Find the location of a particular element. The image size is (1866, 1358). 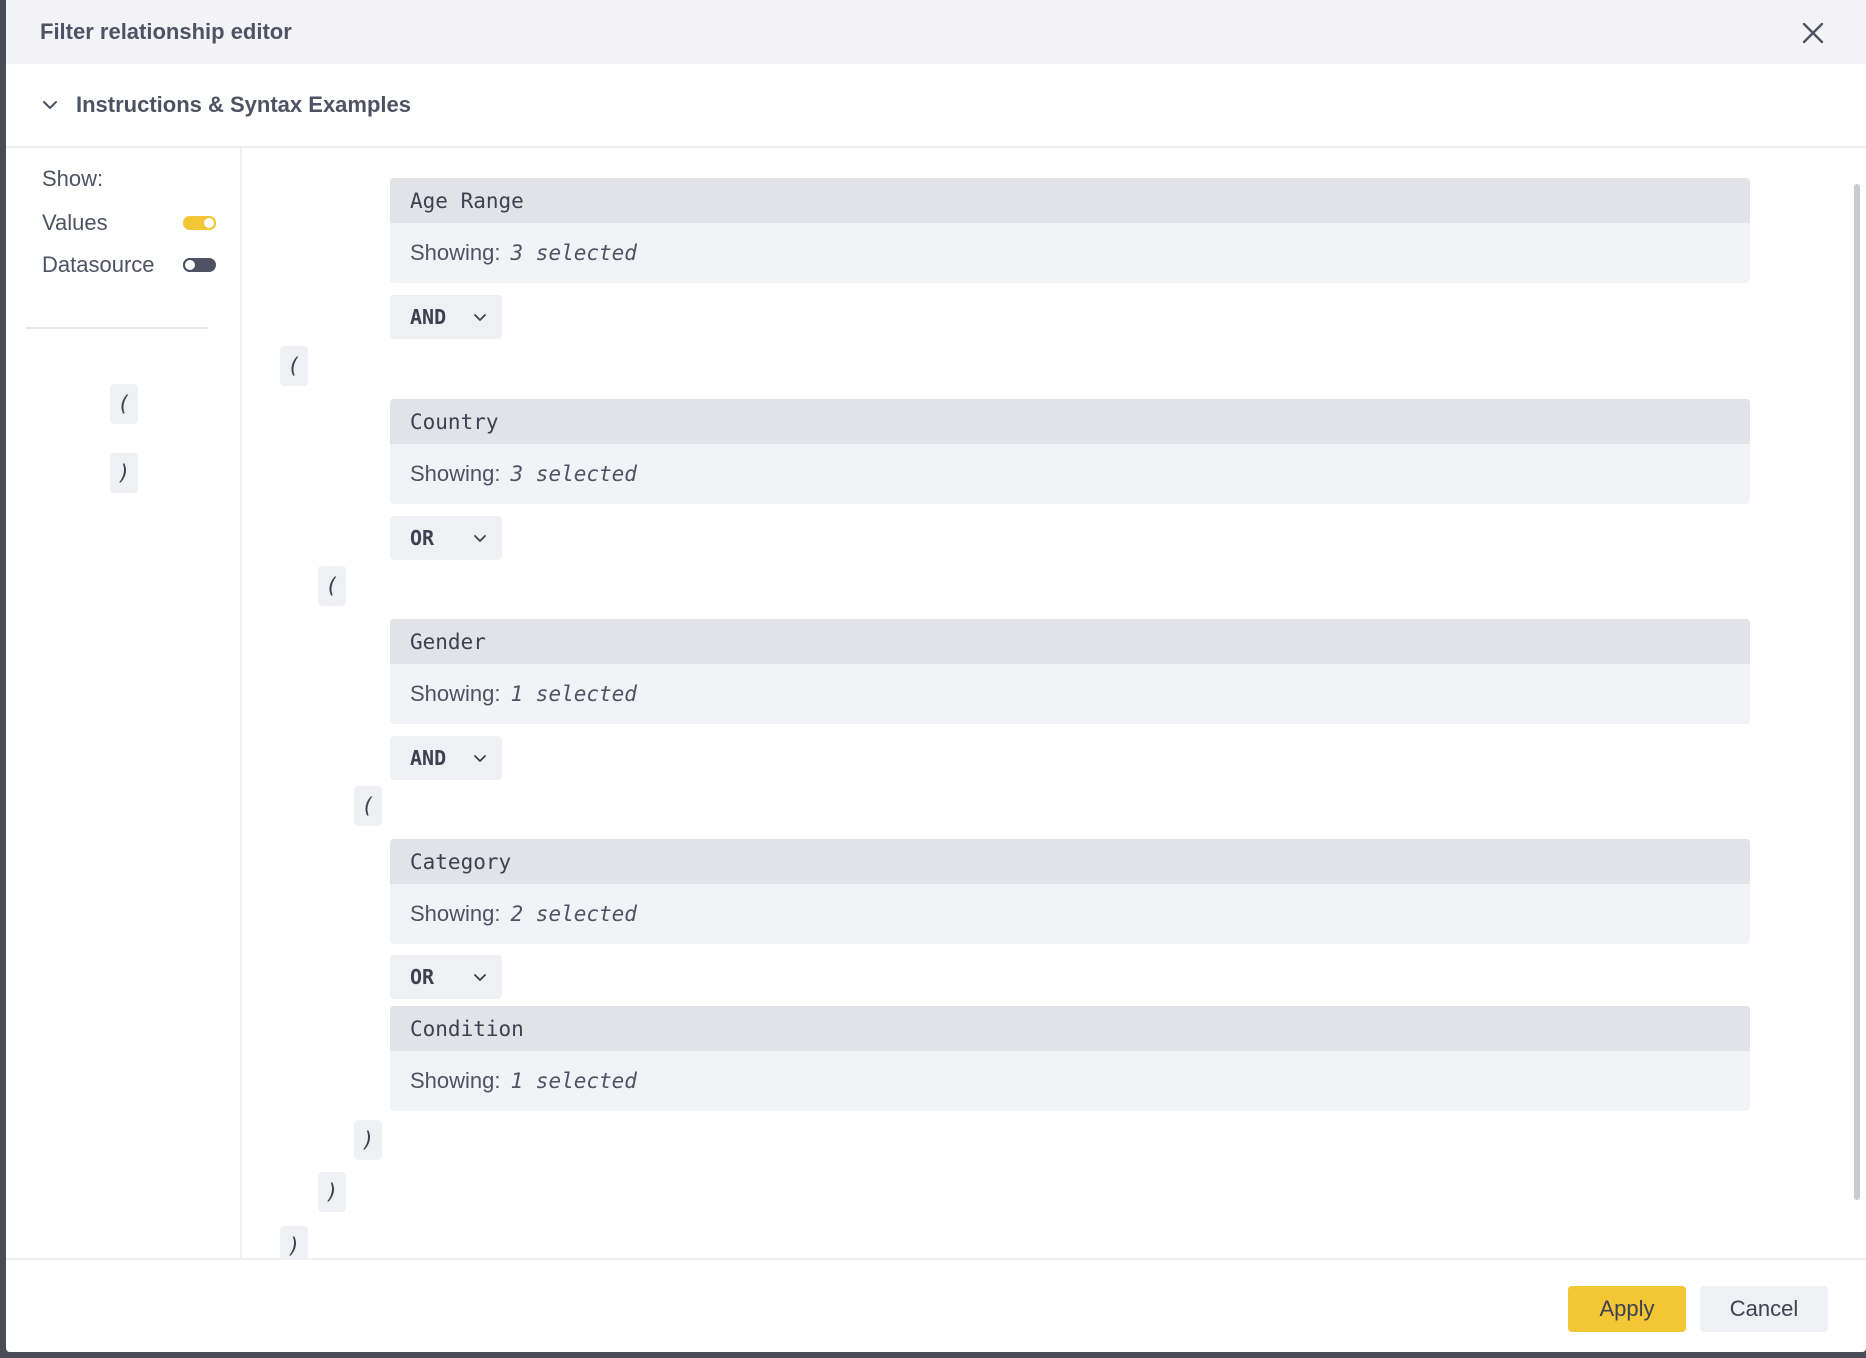

draggable-open-paren: ( is located at coordinates (124, 404).